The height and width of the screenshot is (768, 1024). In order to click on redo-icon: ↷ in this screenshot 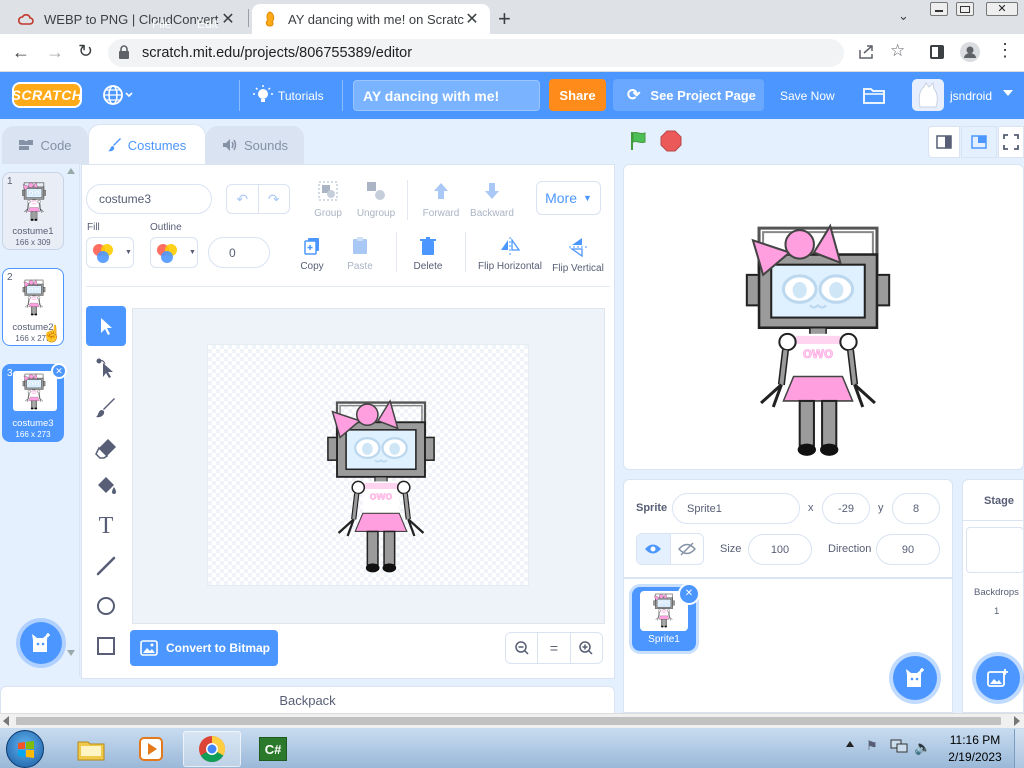, I will do `click(274, 199)`.